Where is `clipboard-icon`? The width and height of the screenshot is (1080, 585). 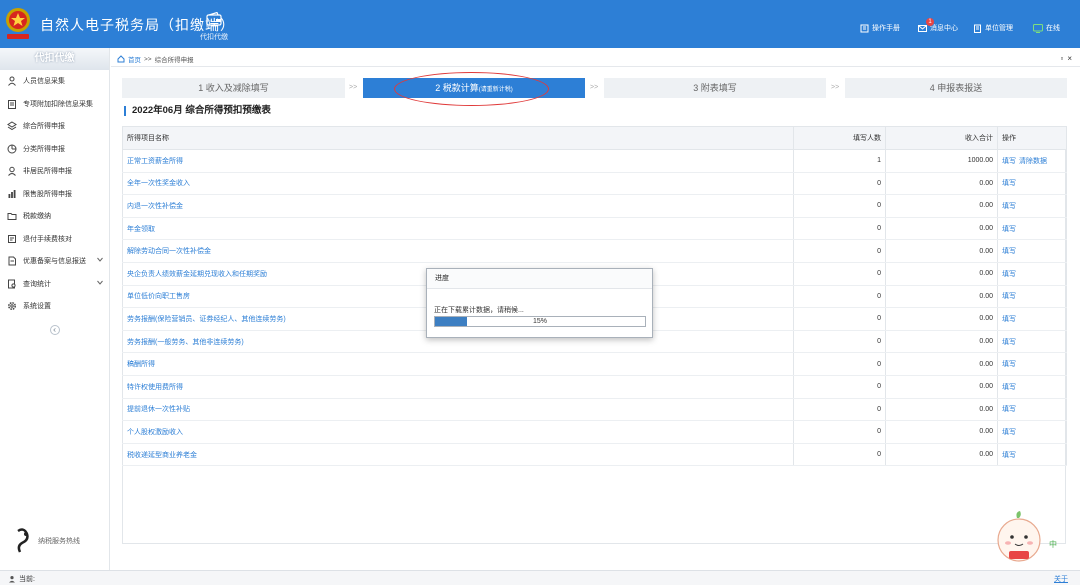 clipboard-icon is located at coordinates (12, 104).